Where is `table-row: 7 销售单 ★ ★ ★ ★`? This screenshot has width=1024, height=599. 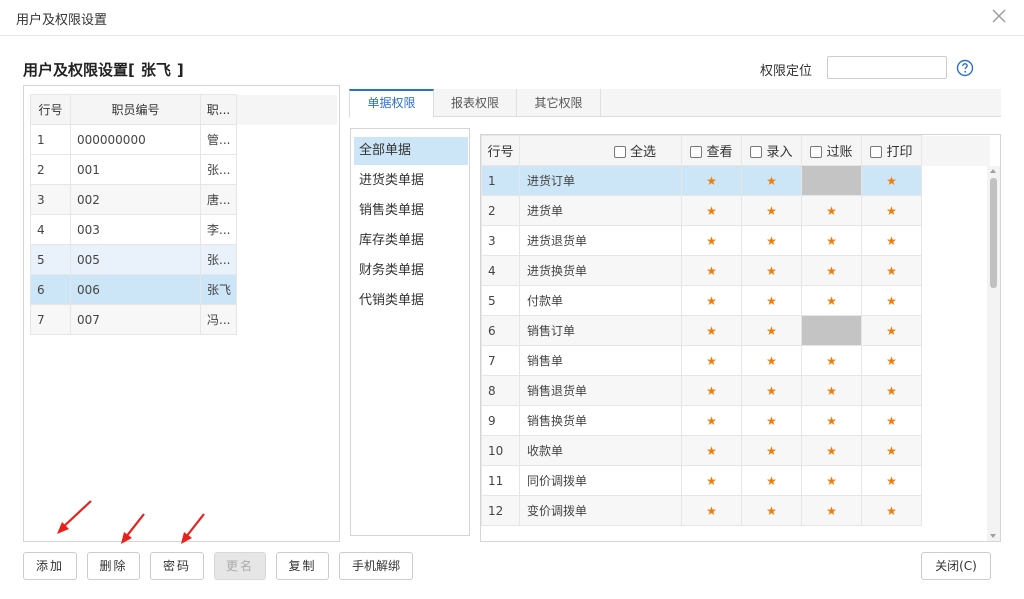
table-row: 7 销售单 ★ ★ ★ ★ is located at coordinates (735, 360).